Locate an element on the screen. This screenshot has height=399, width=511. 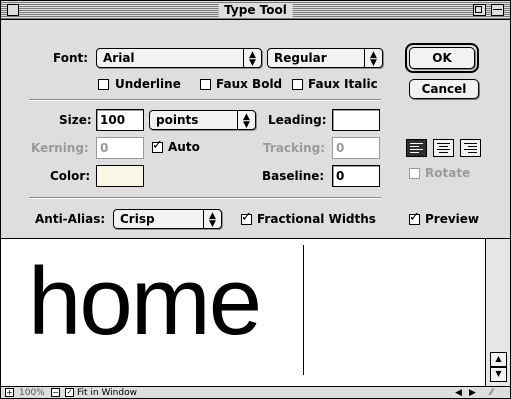
cancel-button: Cancel is located at coordinates (444, 89).